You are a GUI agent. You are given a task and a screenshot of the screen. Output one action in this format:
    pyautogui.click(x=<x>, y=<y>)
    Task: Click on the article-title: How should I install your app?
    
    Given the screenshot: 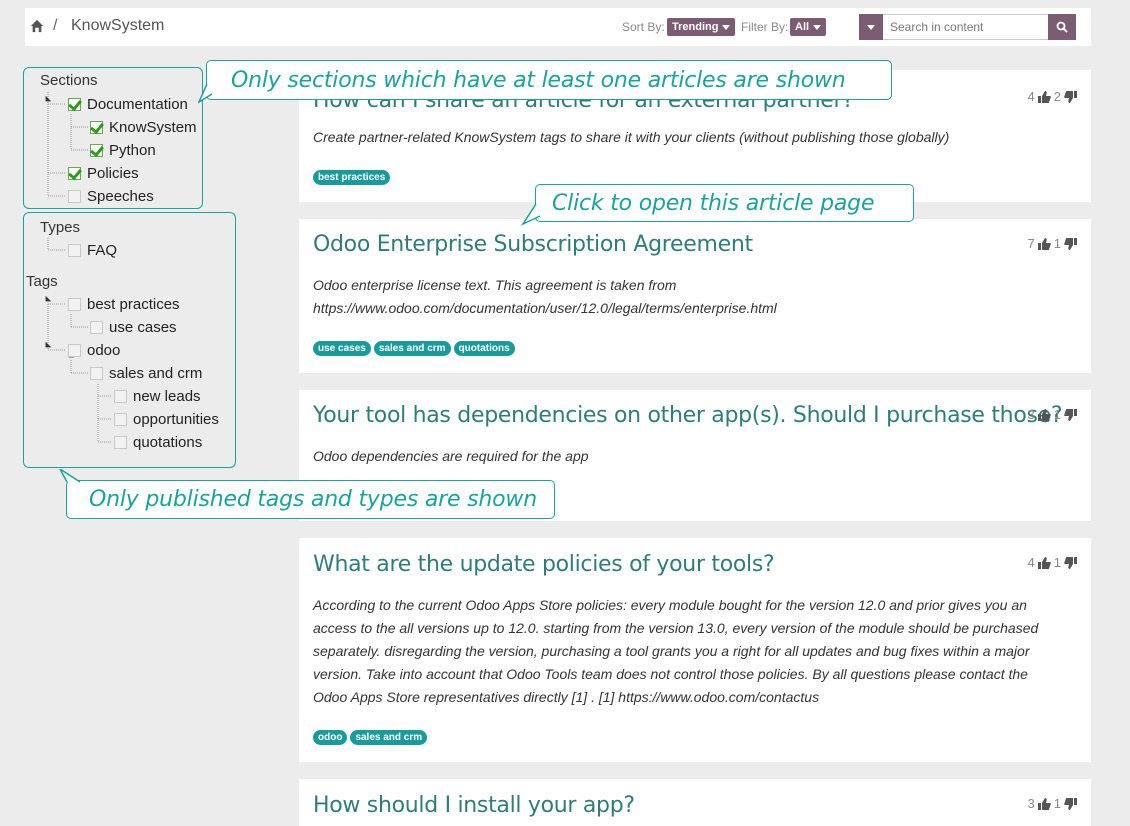 What is the action you would take?
    pyautogui.click(x=474, y=805)
    